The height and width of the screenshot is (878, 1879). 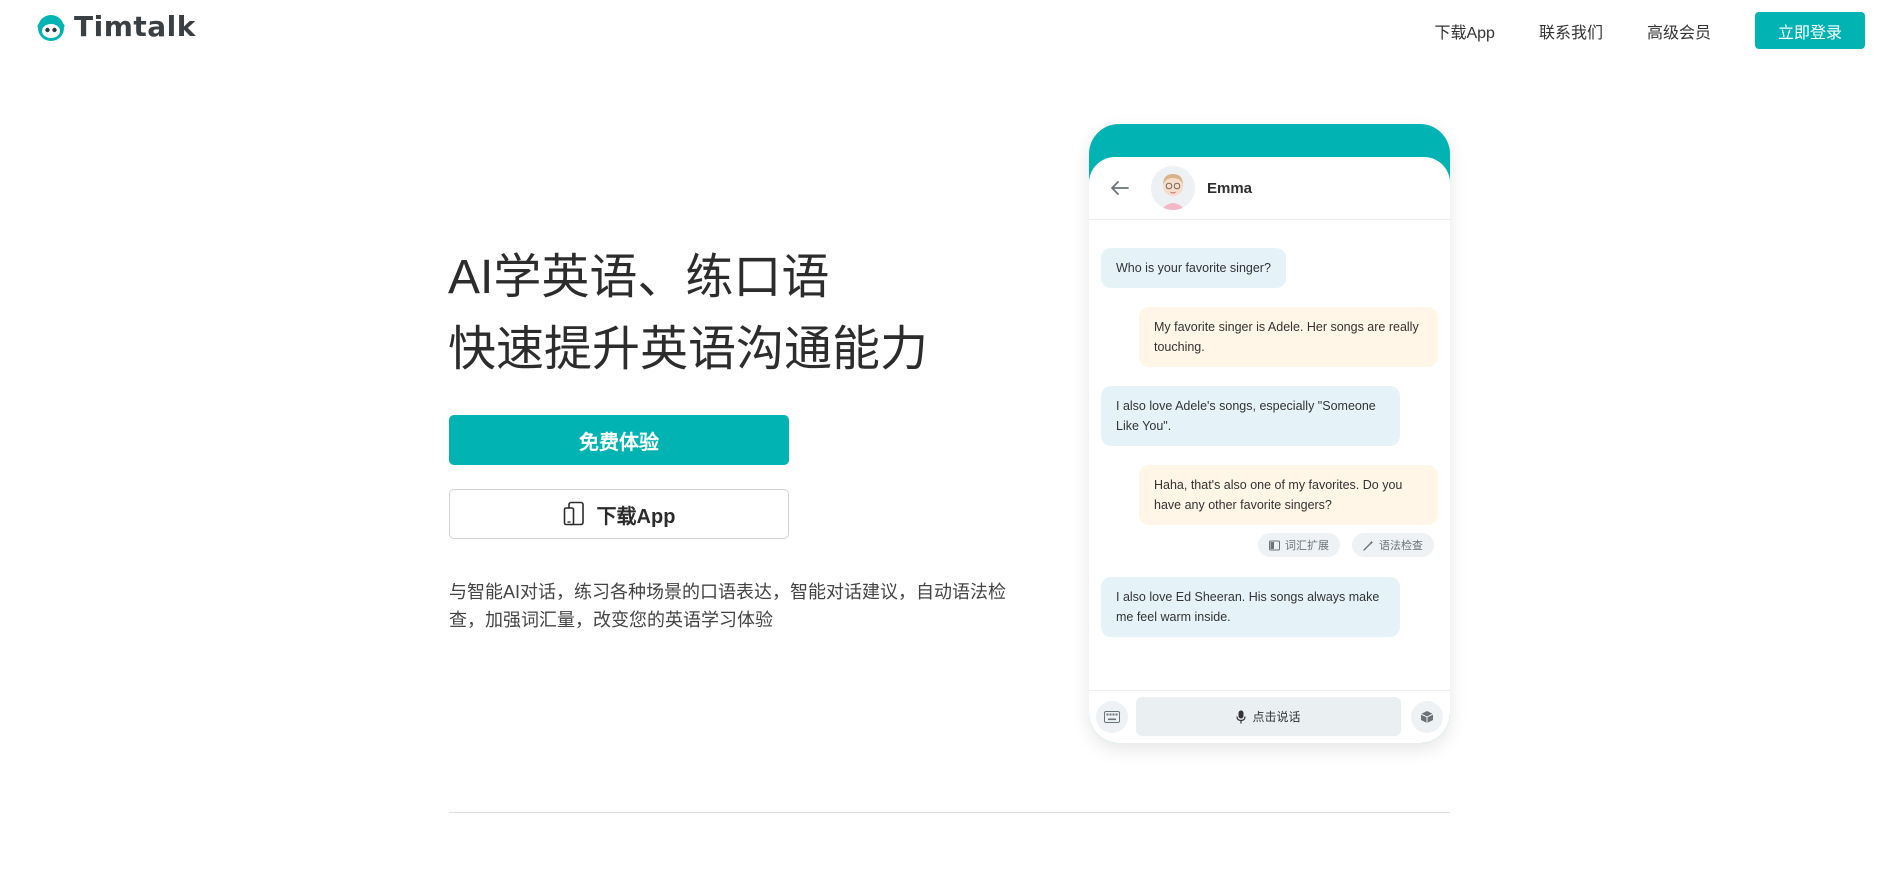 What do you see at coordinates (1230, 188) in the screenshot?
I see `contact-name: Emma` at bounding box center [1230, 188].